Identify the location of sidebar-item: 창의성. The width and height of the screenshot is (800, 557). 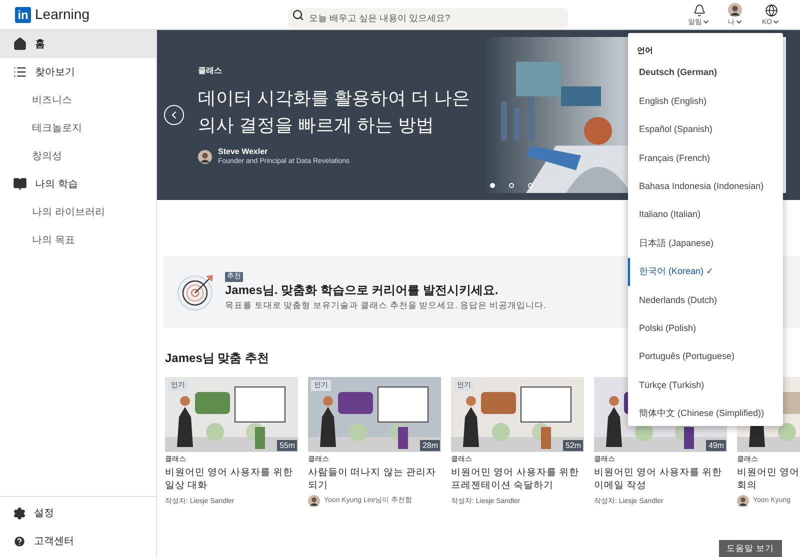
(78, 156).